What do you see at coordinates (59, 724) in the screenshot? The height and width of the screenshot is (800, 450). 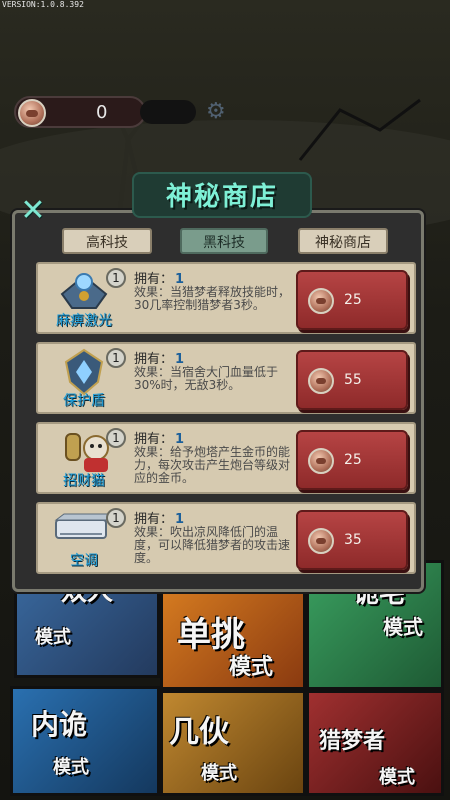 I see `mode-title: 内诡` at bounding box center [59, 724].